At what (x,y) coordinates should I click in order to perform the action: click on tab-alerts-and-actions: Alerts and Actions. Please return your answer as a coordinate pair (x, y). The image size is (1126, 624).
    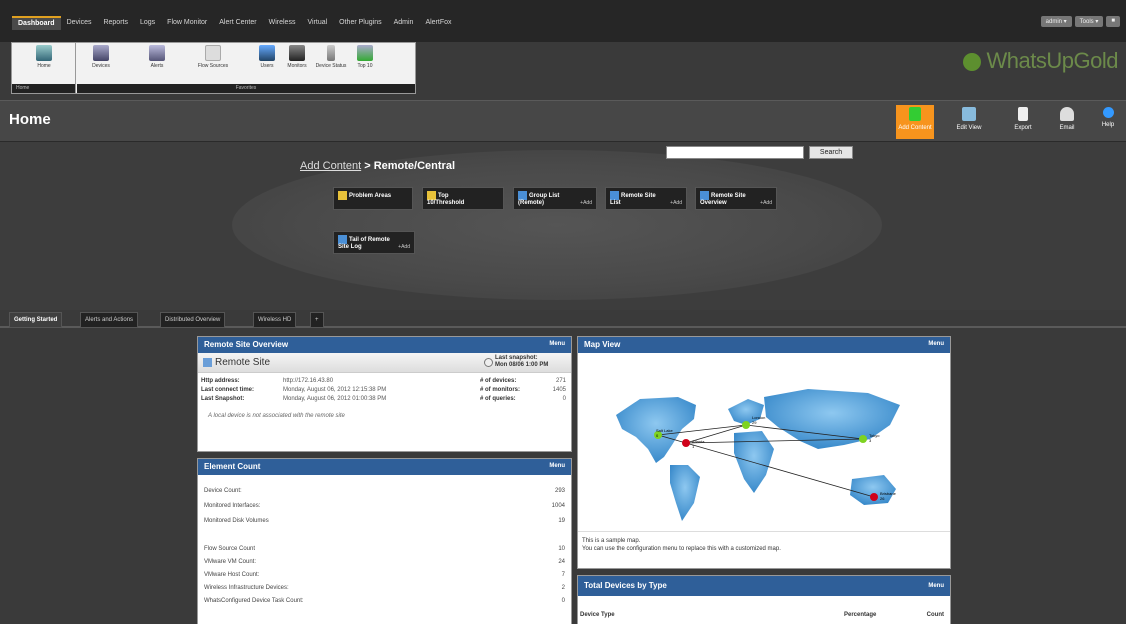
    Looking at the image, I should click on (109, 320).